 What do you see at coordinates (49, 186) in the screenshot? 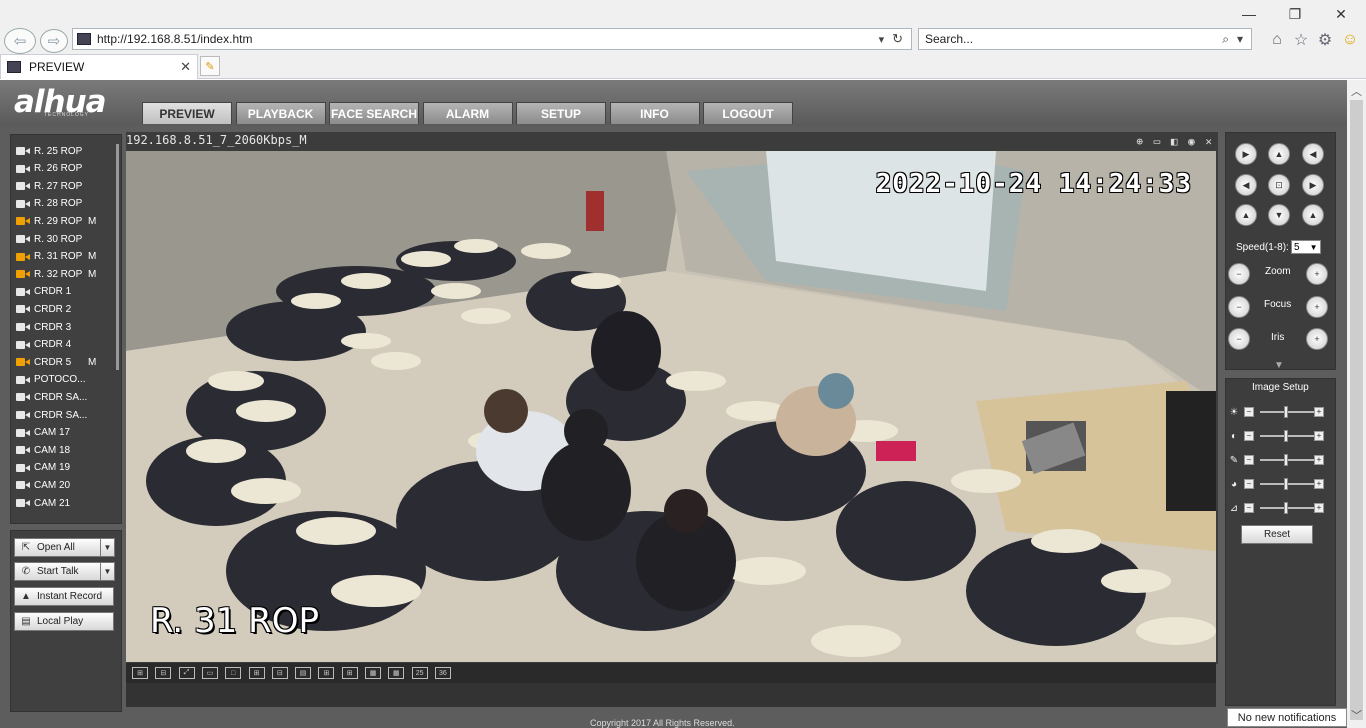
I see `channel-item: R. 27 ROP` at bounding box center [49, 186].